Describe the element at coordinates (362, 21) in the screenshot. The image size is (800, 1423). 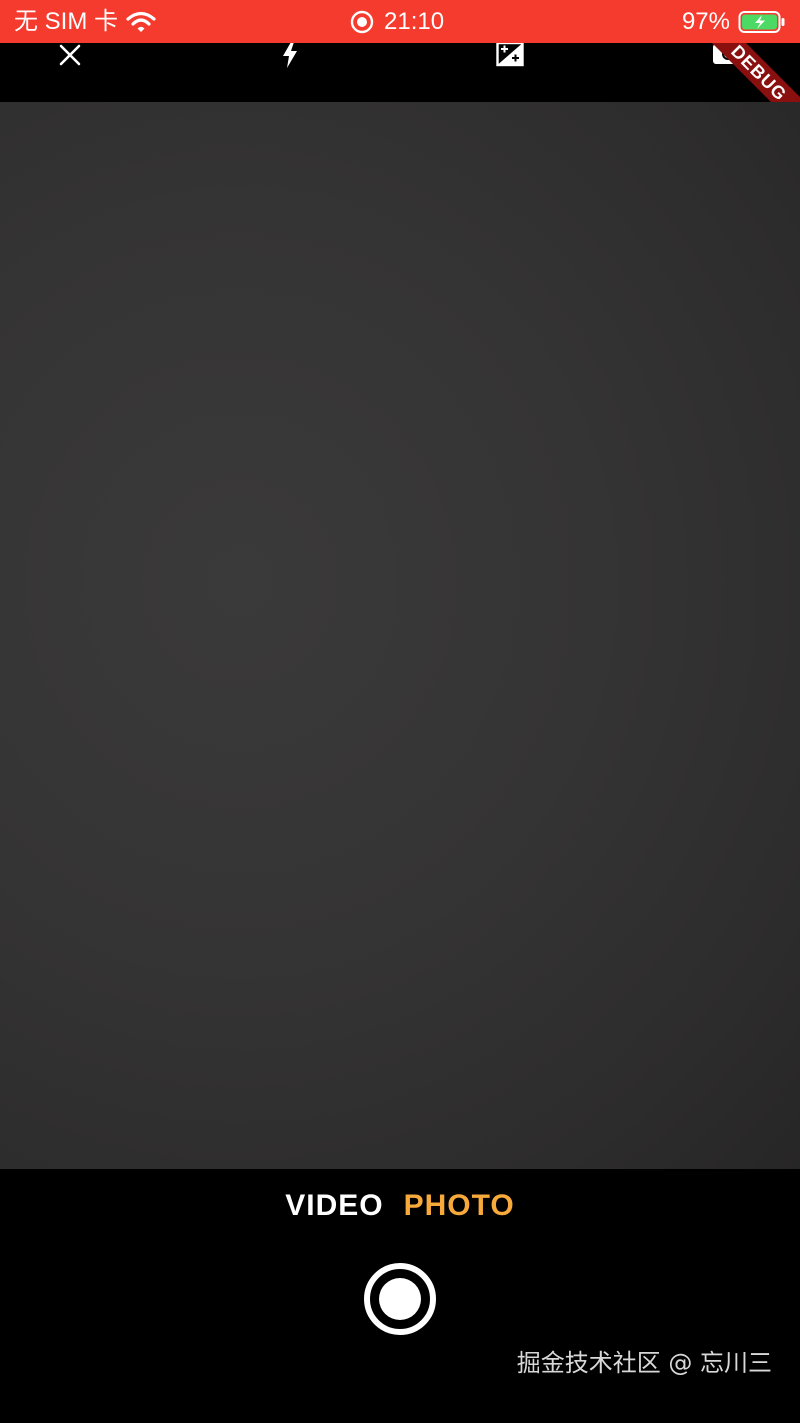
I see `screen-record-icon` at that location.